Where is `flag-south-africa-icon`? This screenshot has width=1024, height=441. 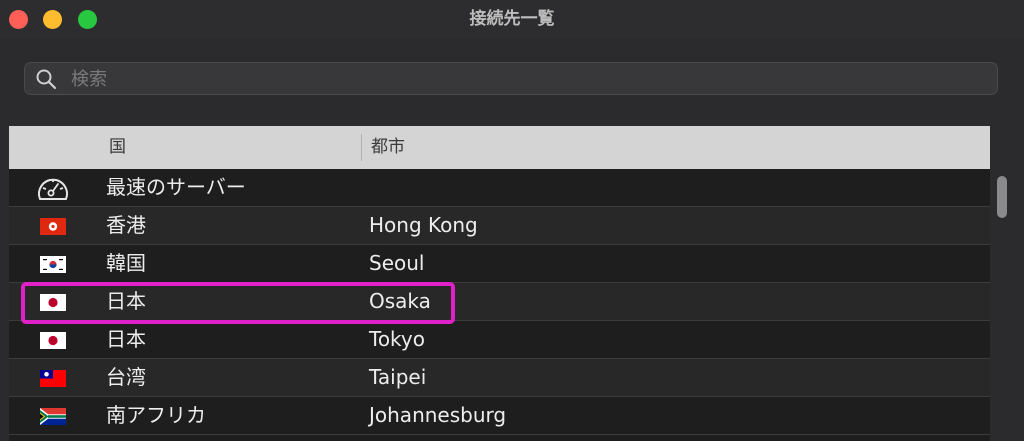 flag-south-africa-icon is located at coordinates (53, 416).